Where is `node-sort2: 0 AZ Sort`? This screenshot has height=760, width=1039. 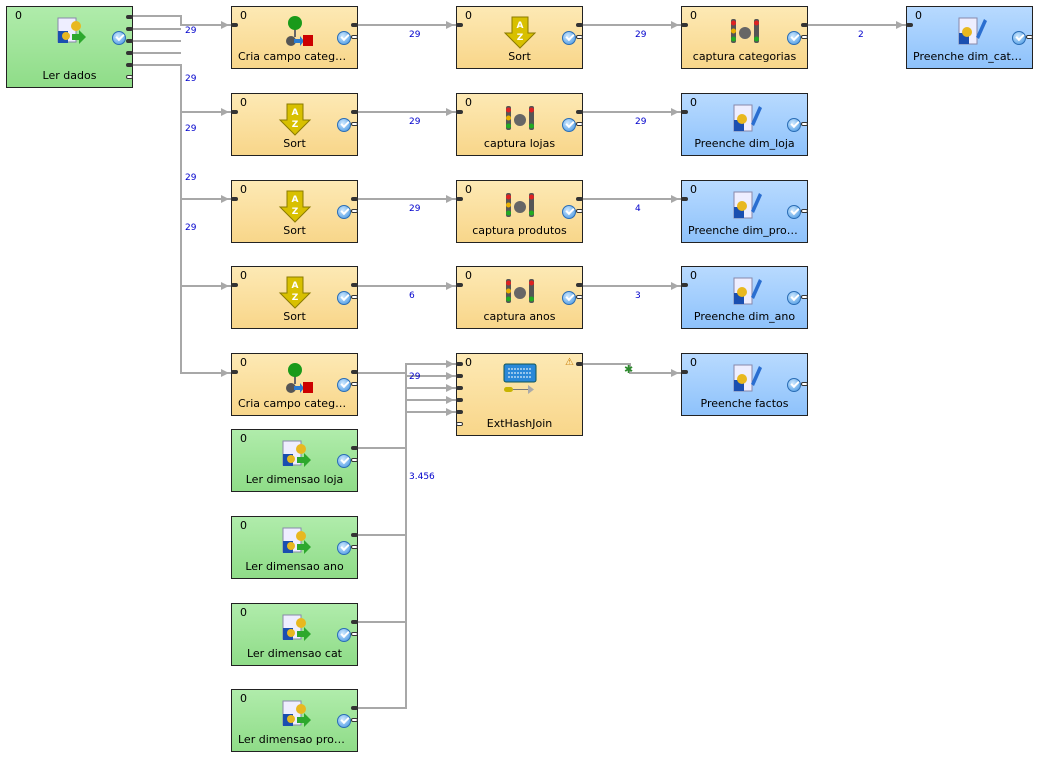 node-sort2: 0 AZ Sort is located at coordinates (294, 124).